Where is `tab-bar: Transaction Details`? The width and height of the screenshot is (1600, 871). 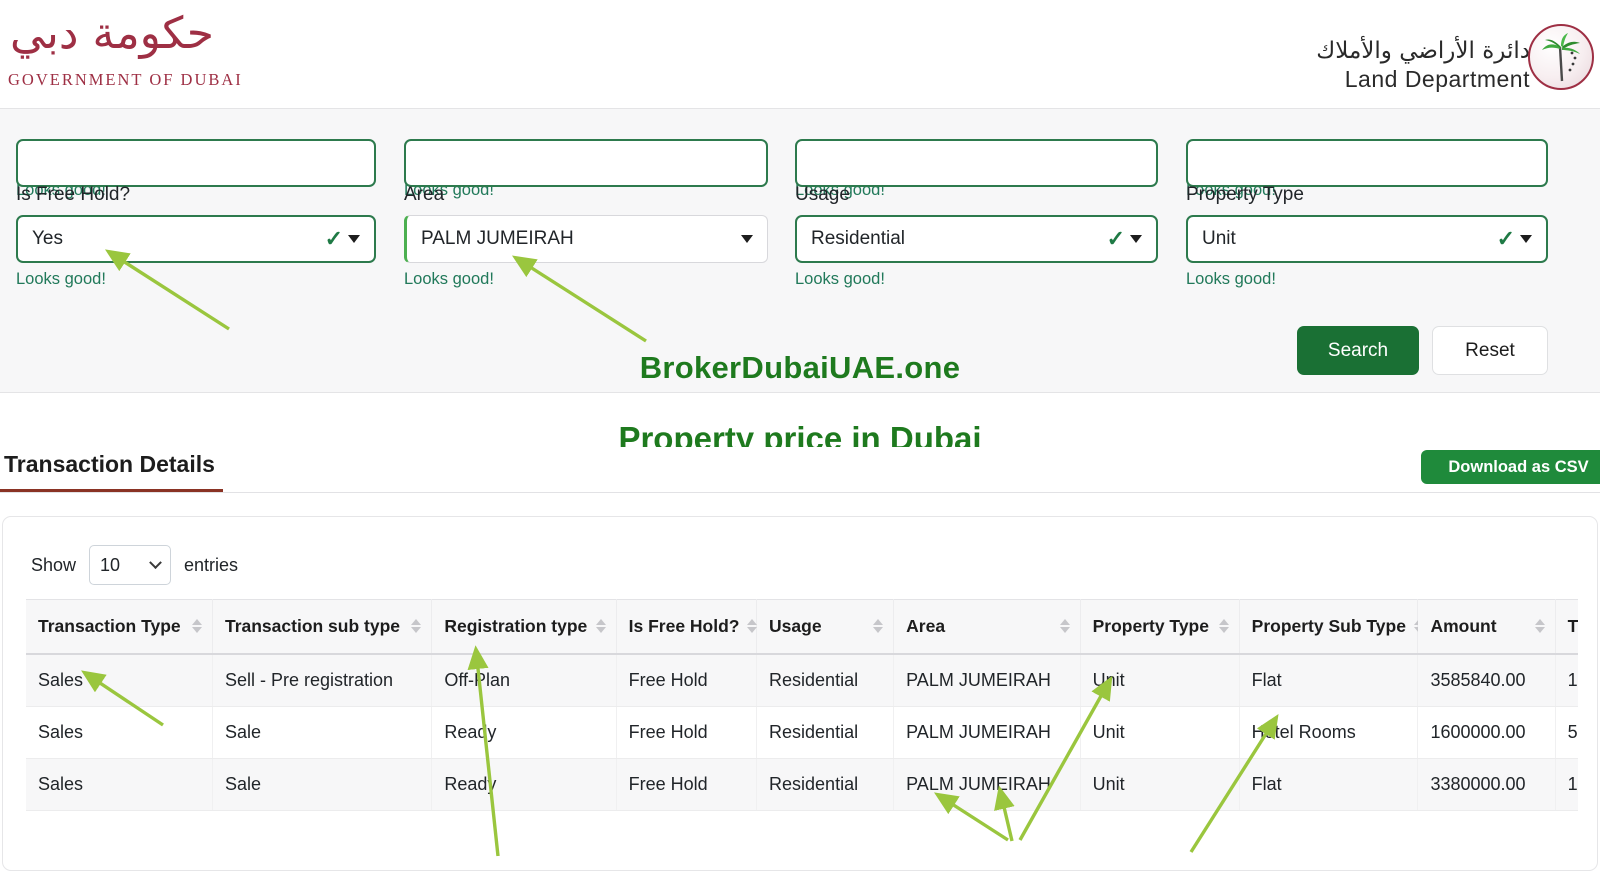
tab-bar: Transaction Details is located at coordinates (800, 470).